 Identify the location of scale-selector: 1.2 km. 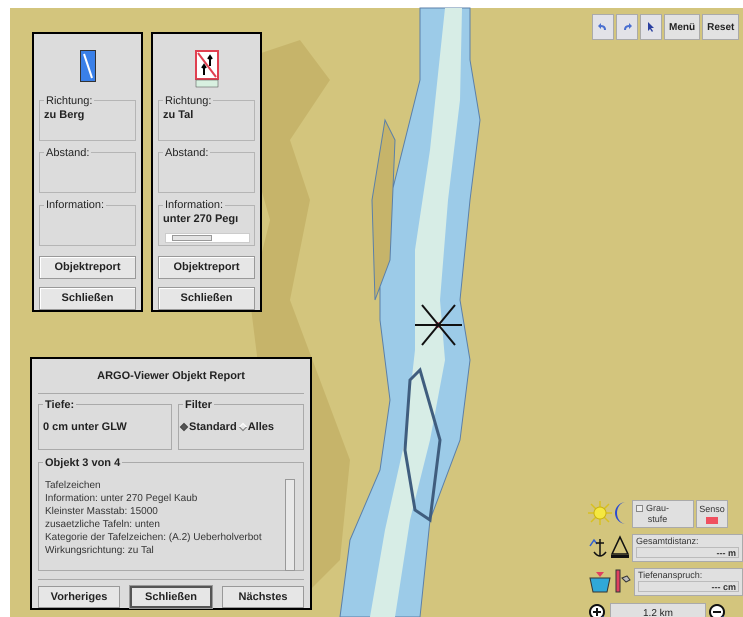
(658, 610).